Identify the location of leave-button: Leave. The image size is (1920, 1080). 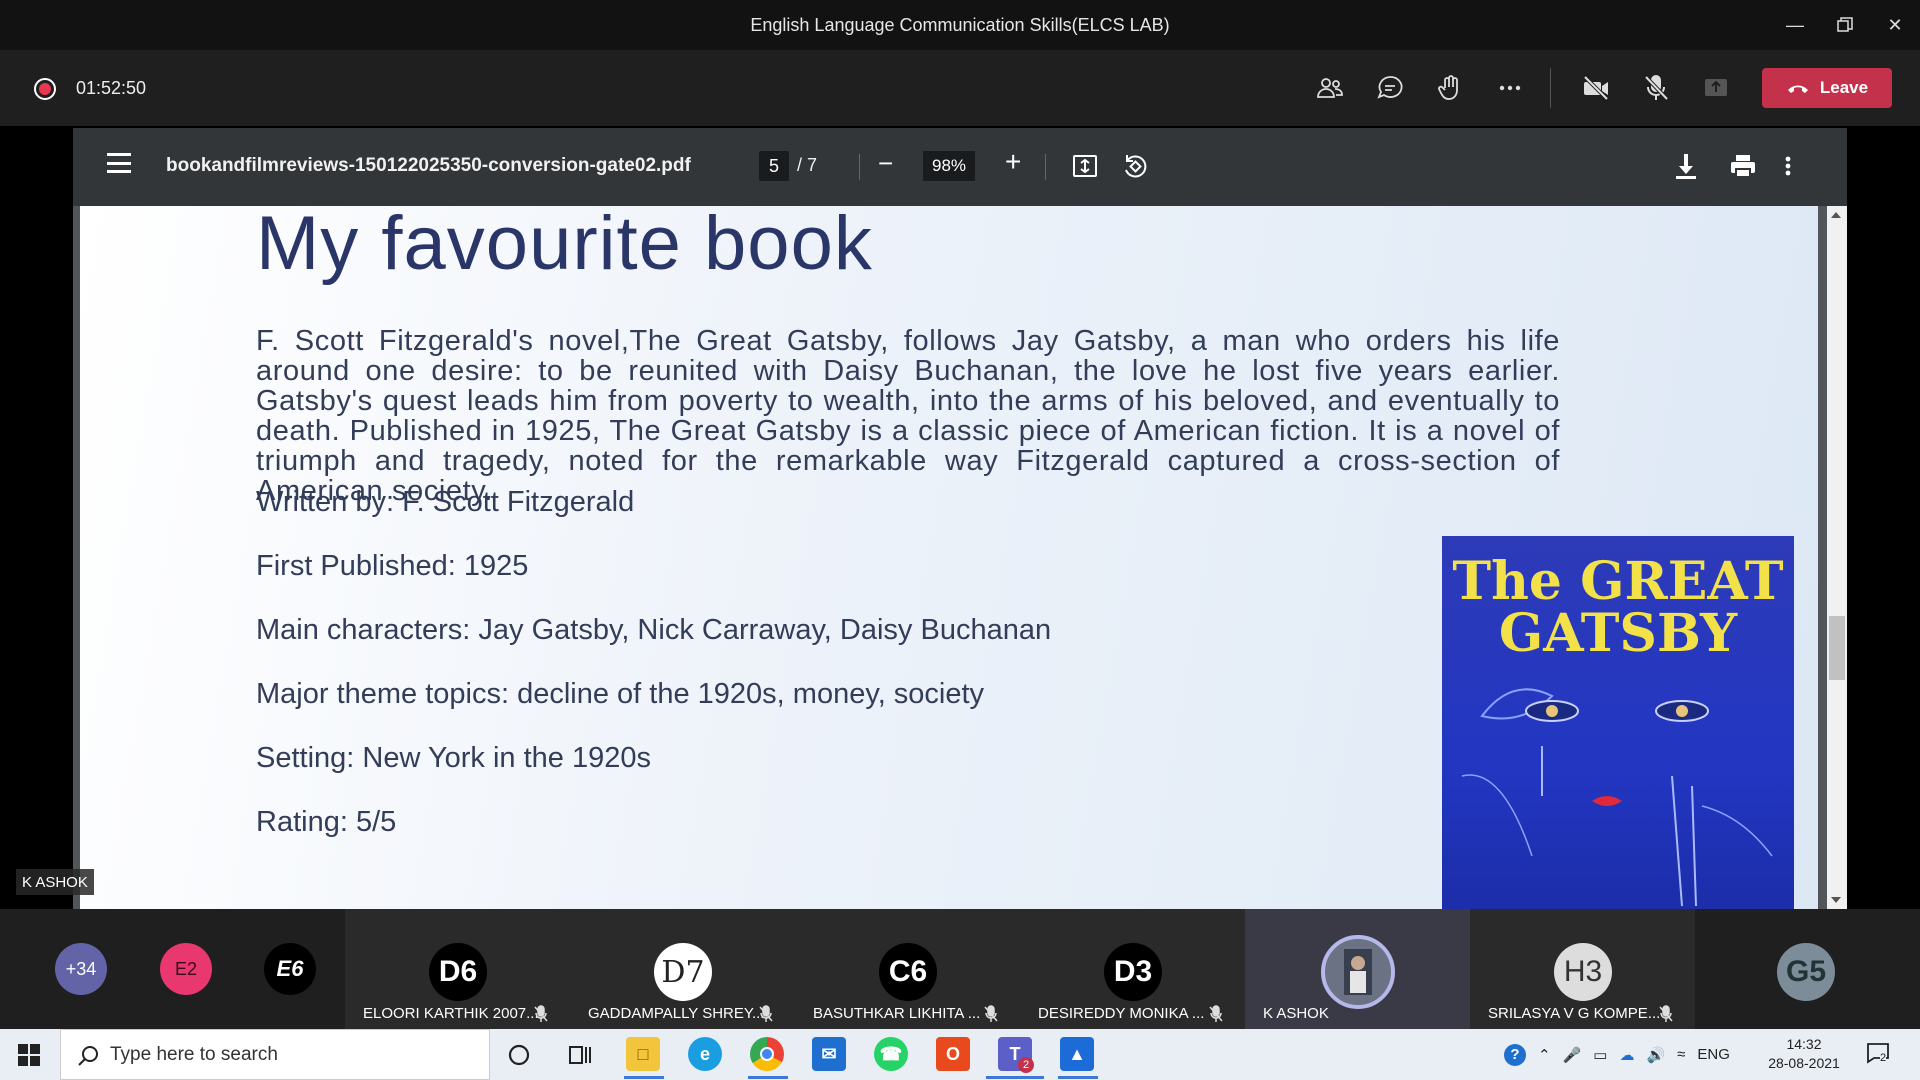
(1827, 88).